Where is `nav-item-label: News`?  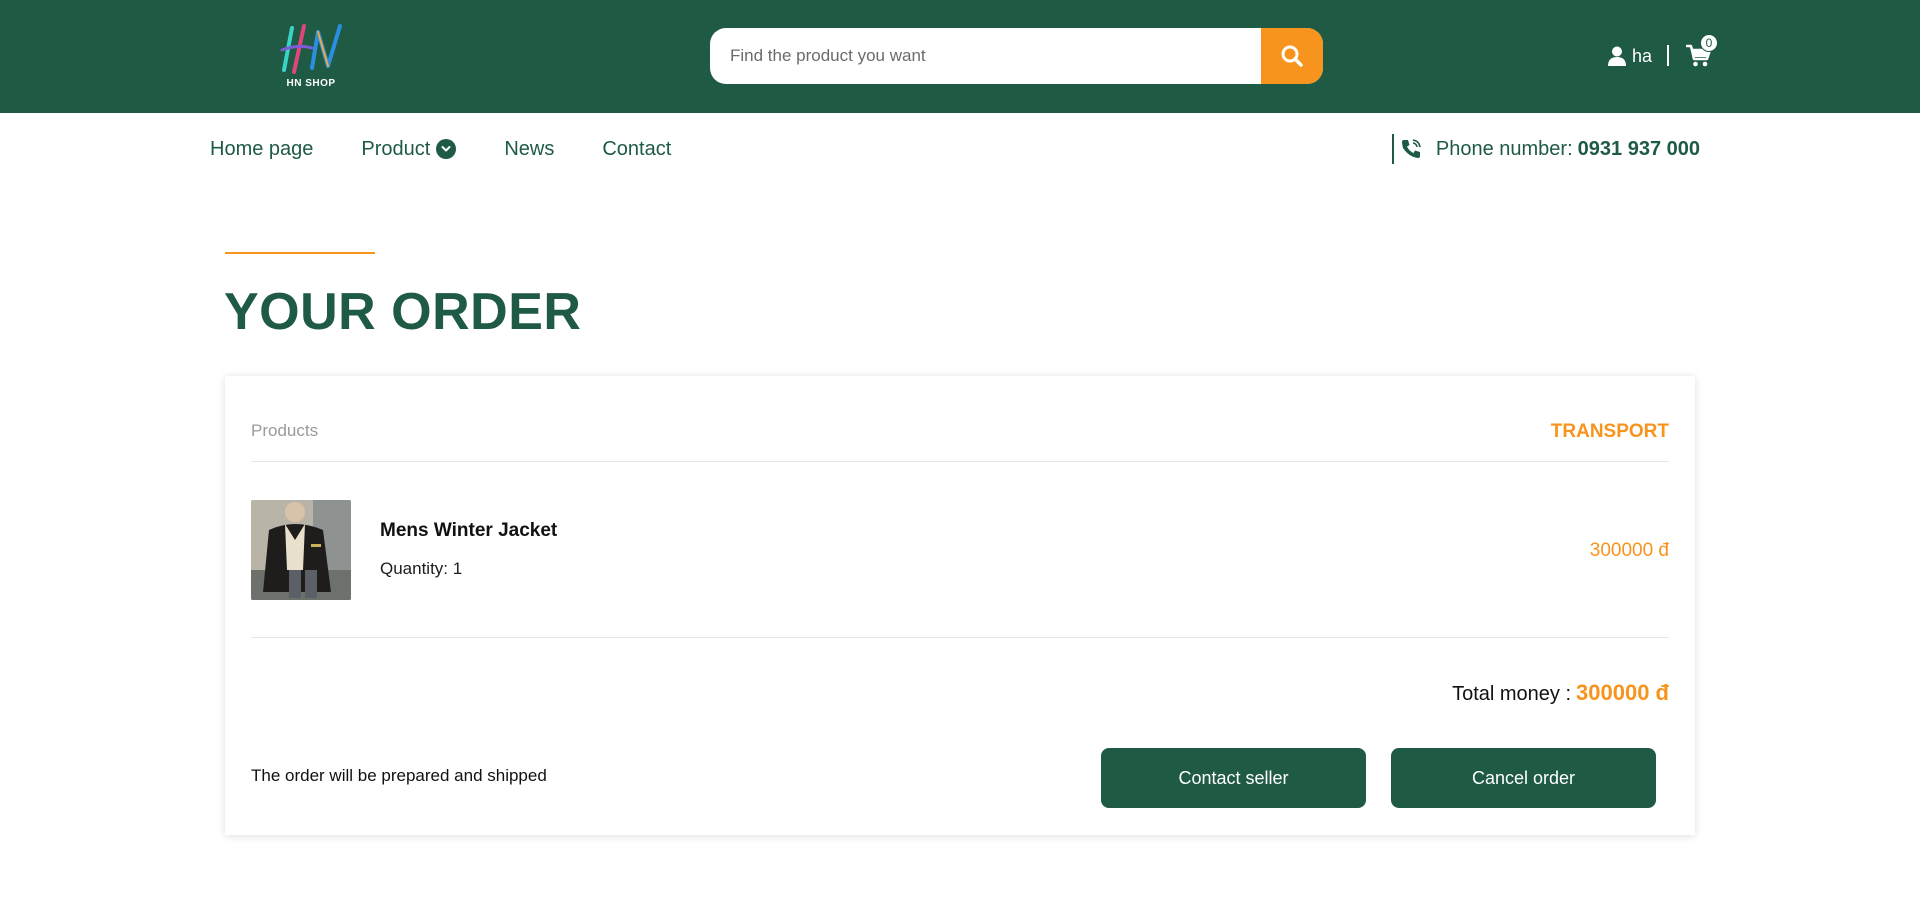
nav-item-label: News is located at coordinates (529, 148).